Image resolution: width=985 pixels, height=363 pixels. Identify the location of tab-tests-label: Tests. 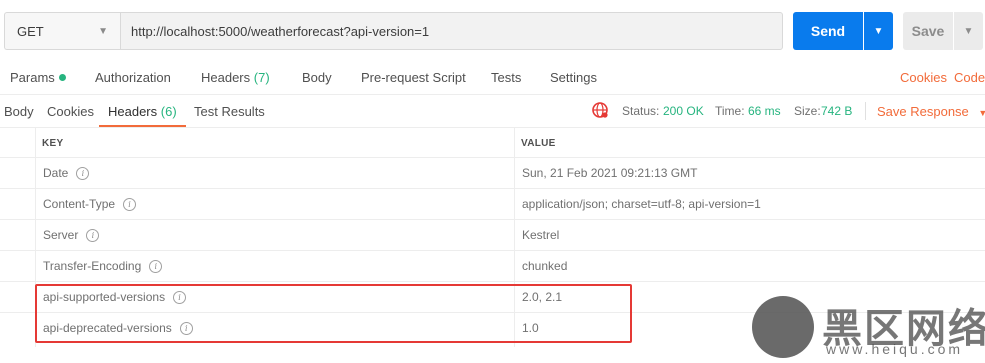
(506, 77).